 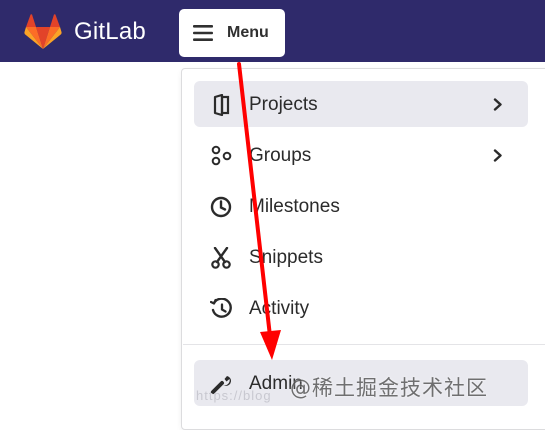 What do you see at coordinates (221, 207) in the screenshot?
I see `clock-icon` at bounding box center [221, 207].